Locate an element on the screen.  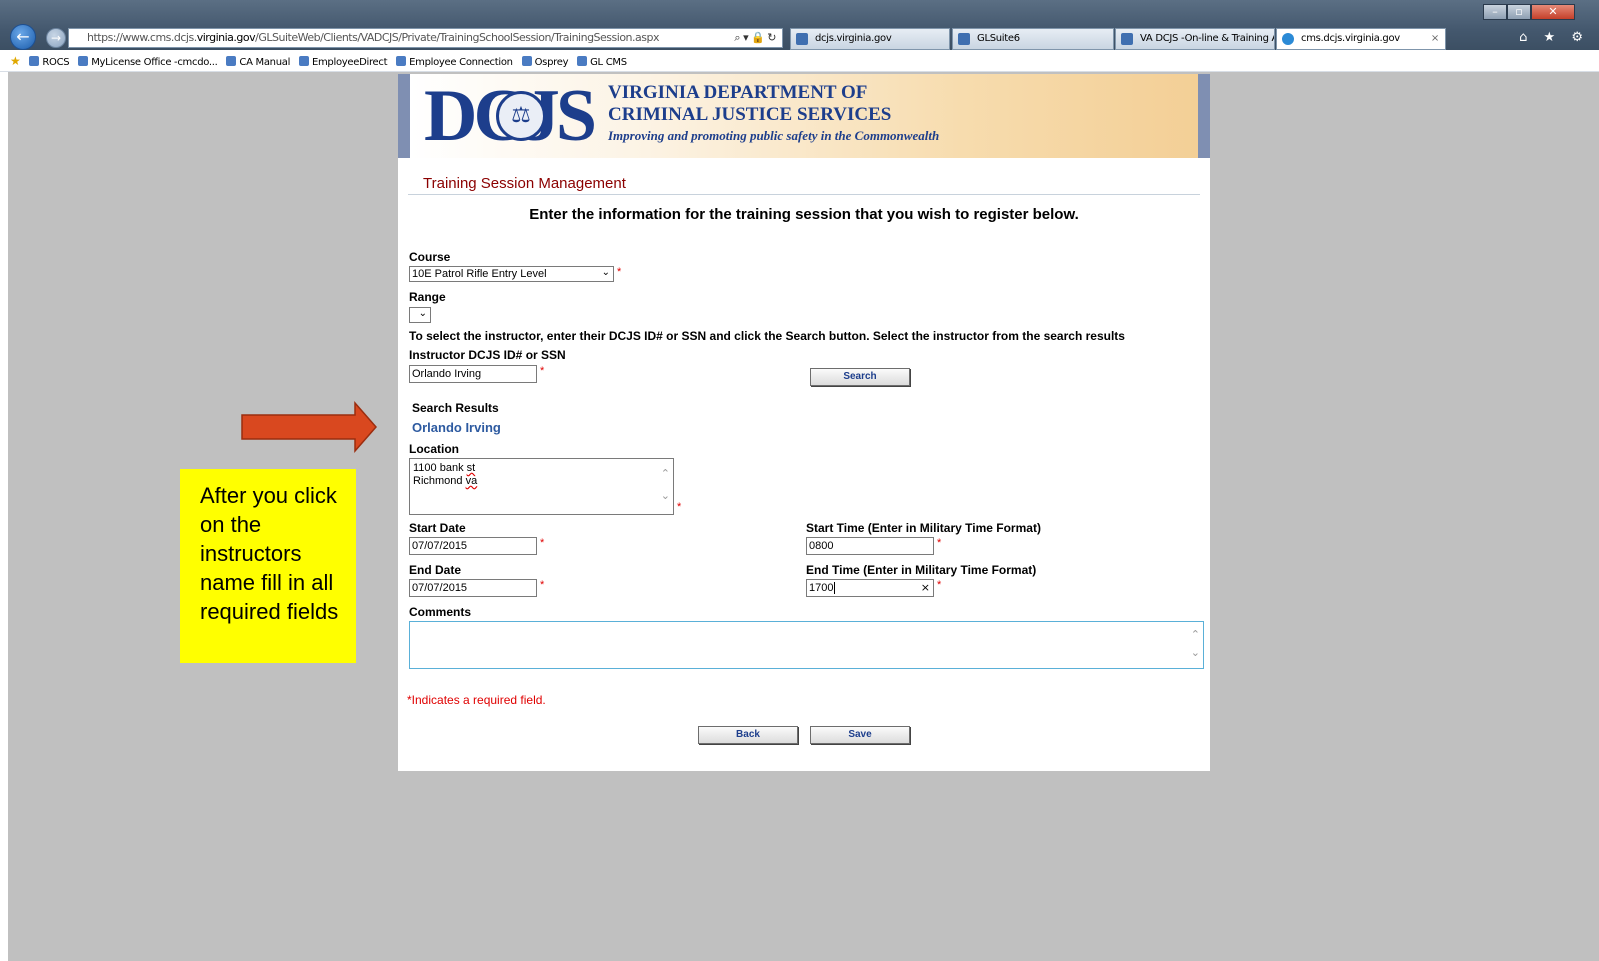
start-time-input: 0800 is located at coordinates (870, 546).